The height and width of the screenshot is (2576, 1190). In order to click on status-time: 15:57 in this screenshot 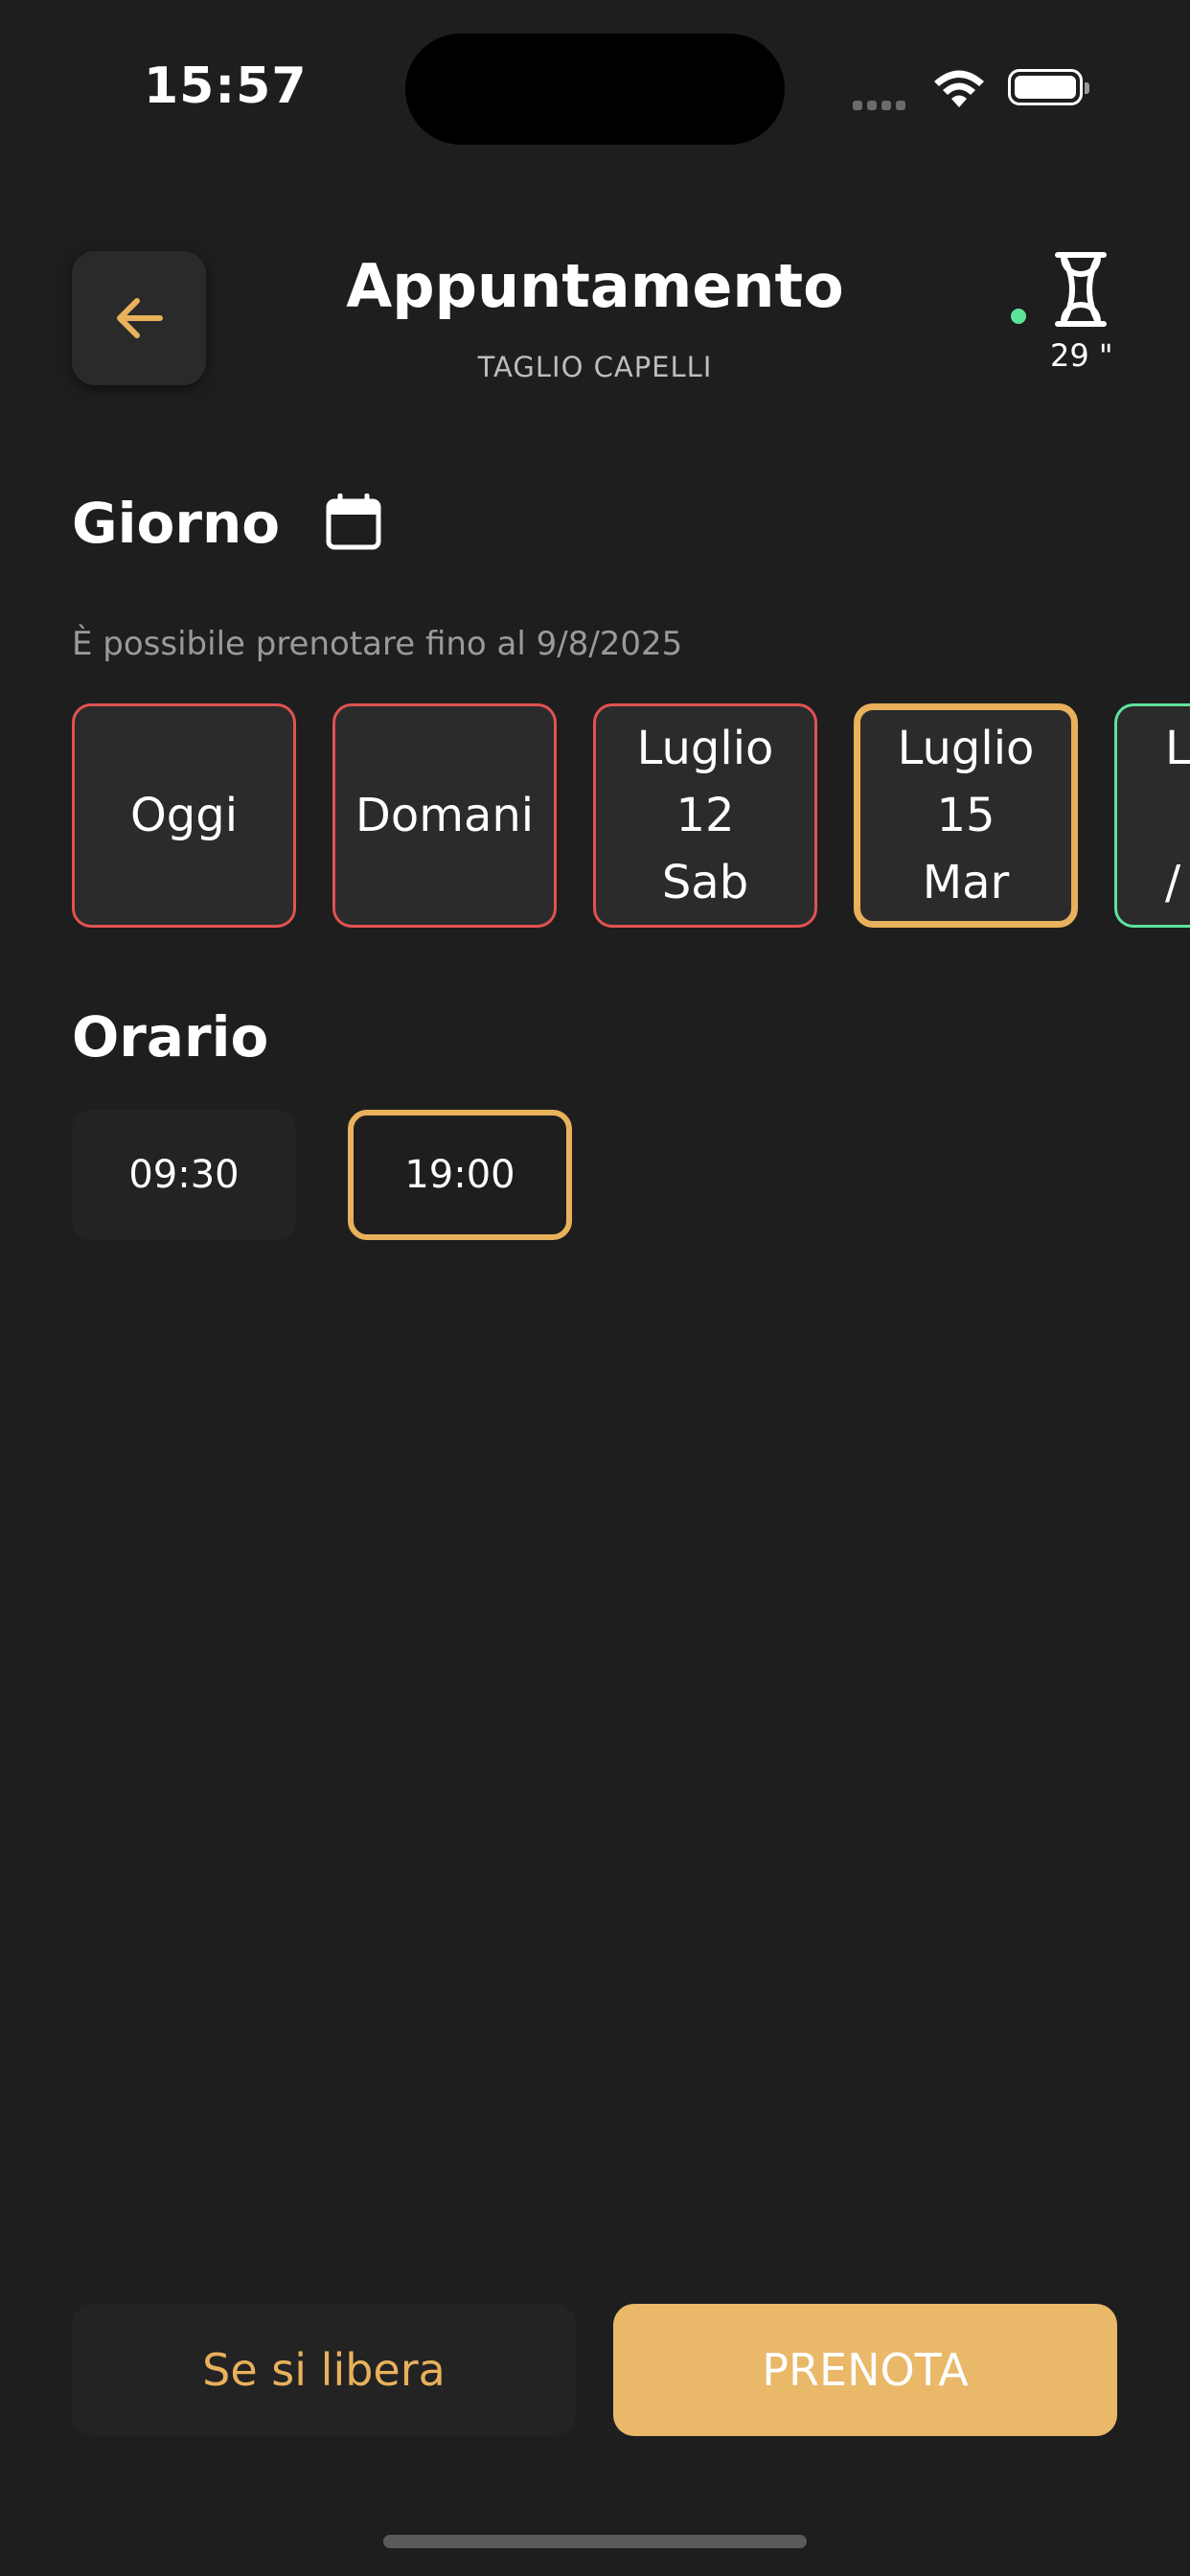, I will do `click(226, 86)`.